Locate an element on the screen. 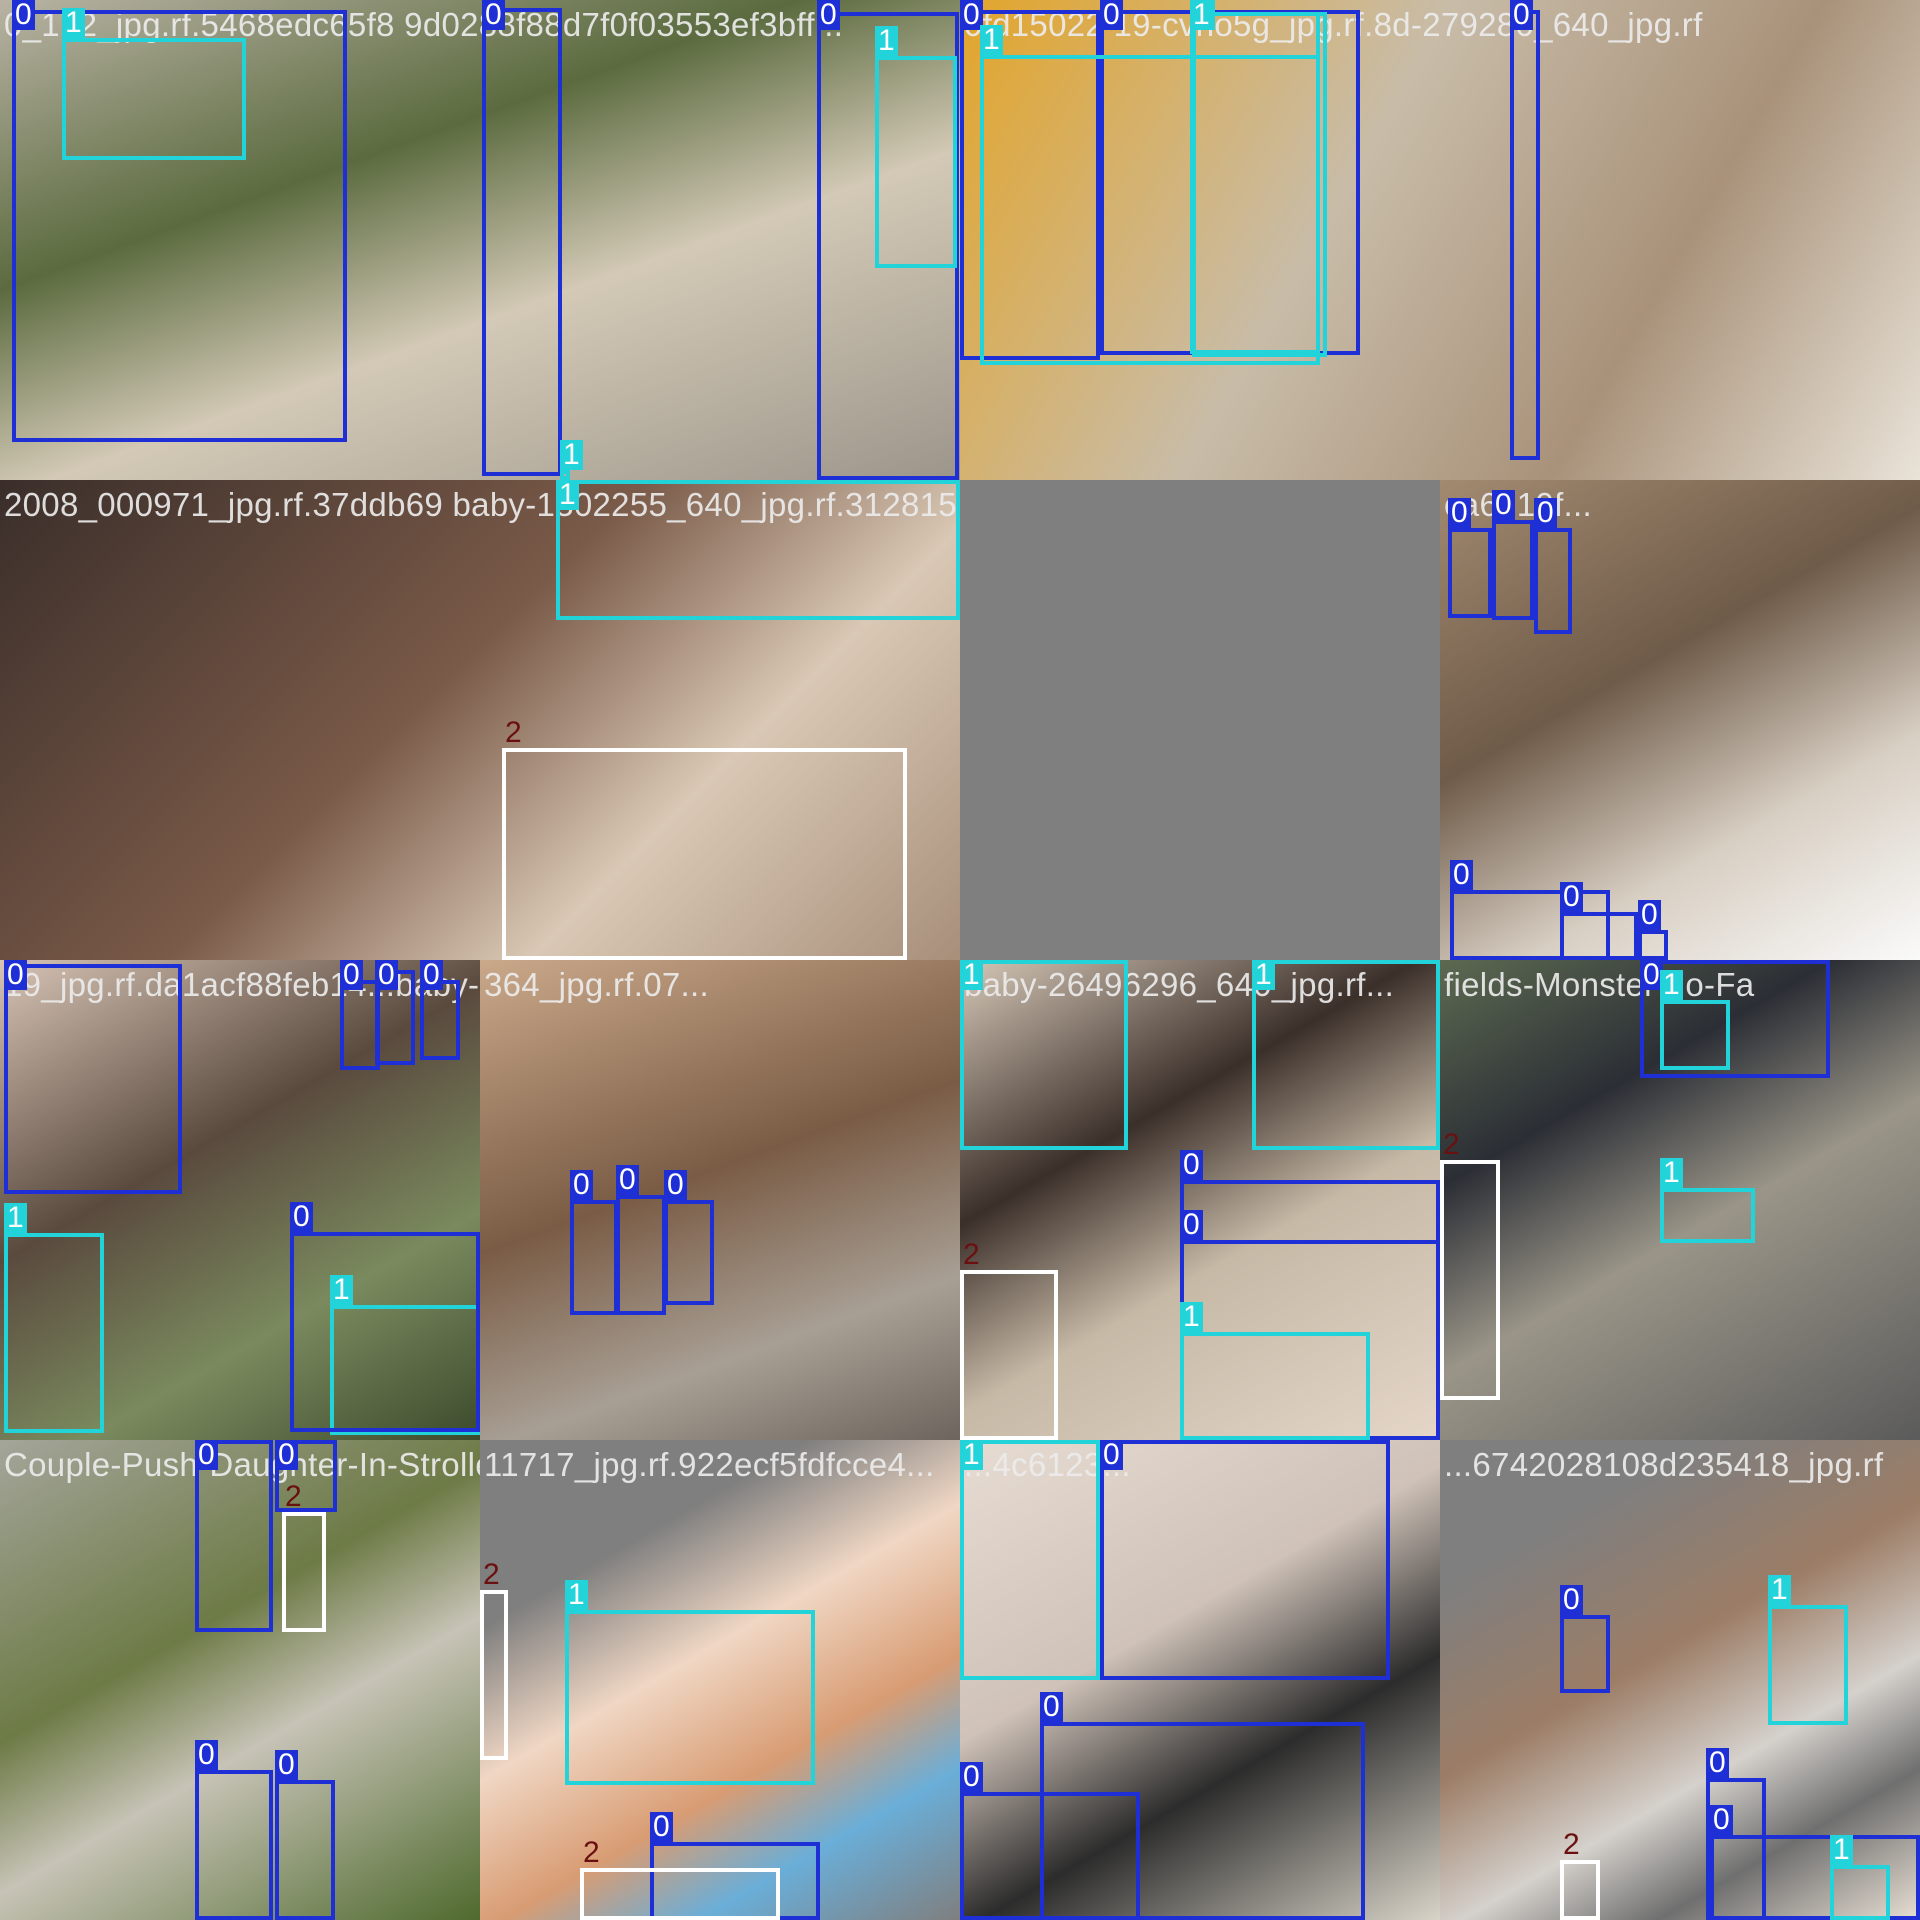 This screenshot has height=1920, width=1920. mosaic-tile: ...6742028108d235418_jpg.rf 0 1 0 2 0 1 is located at coordinates (1680, 1680).